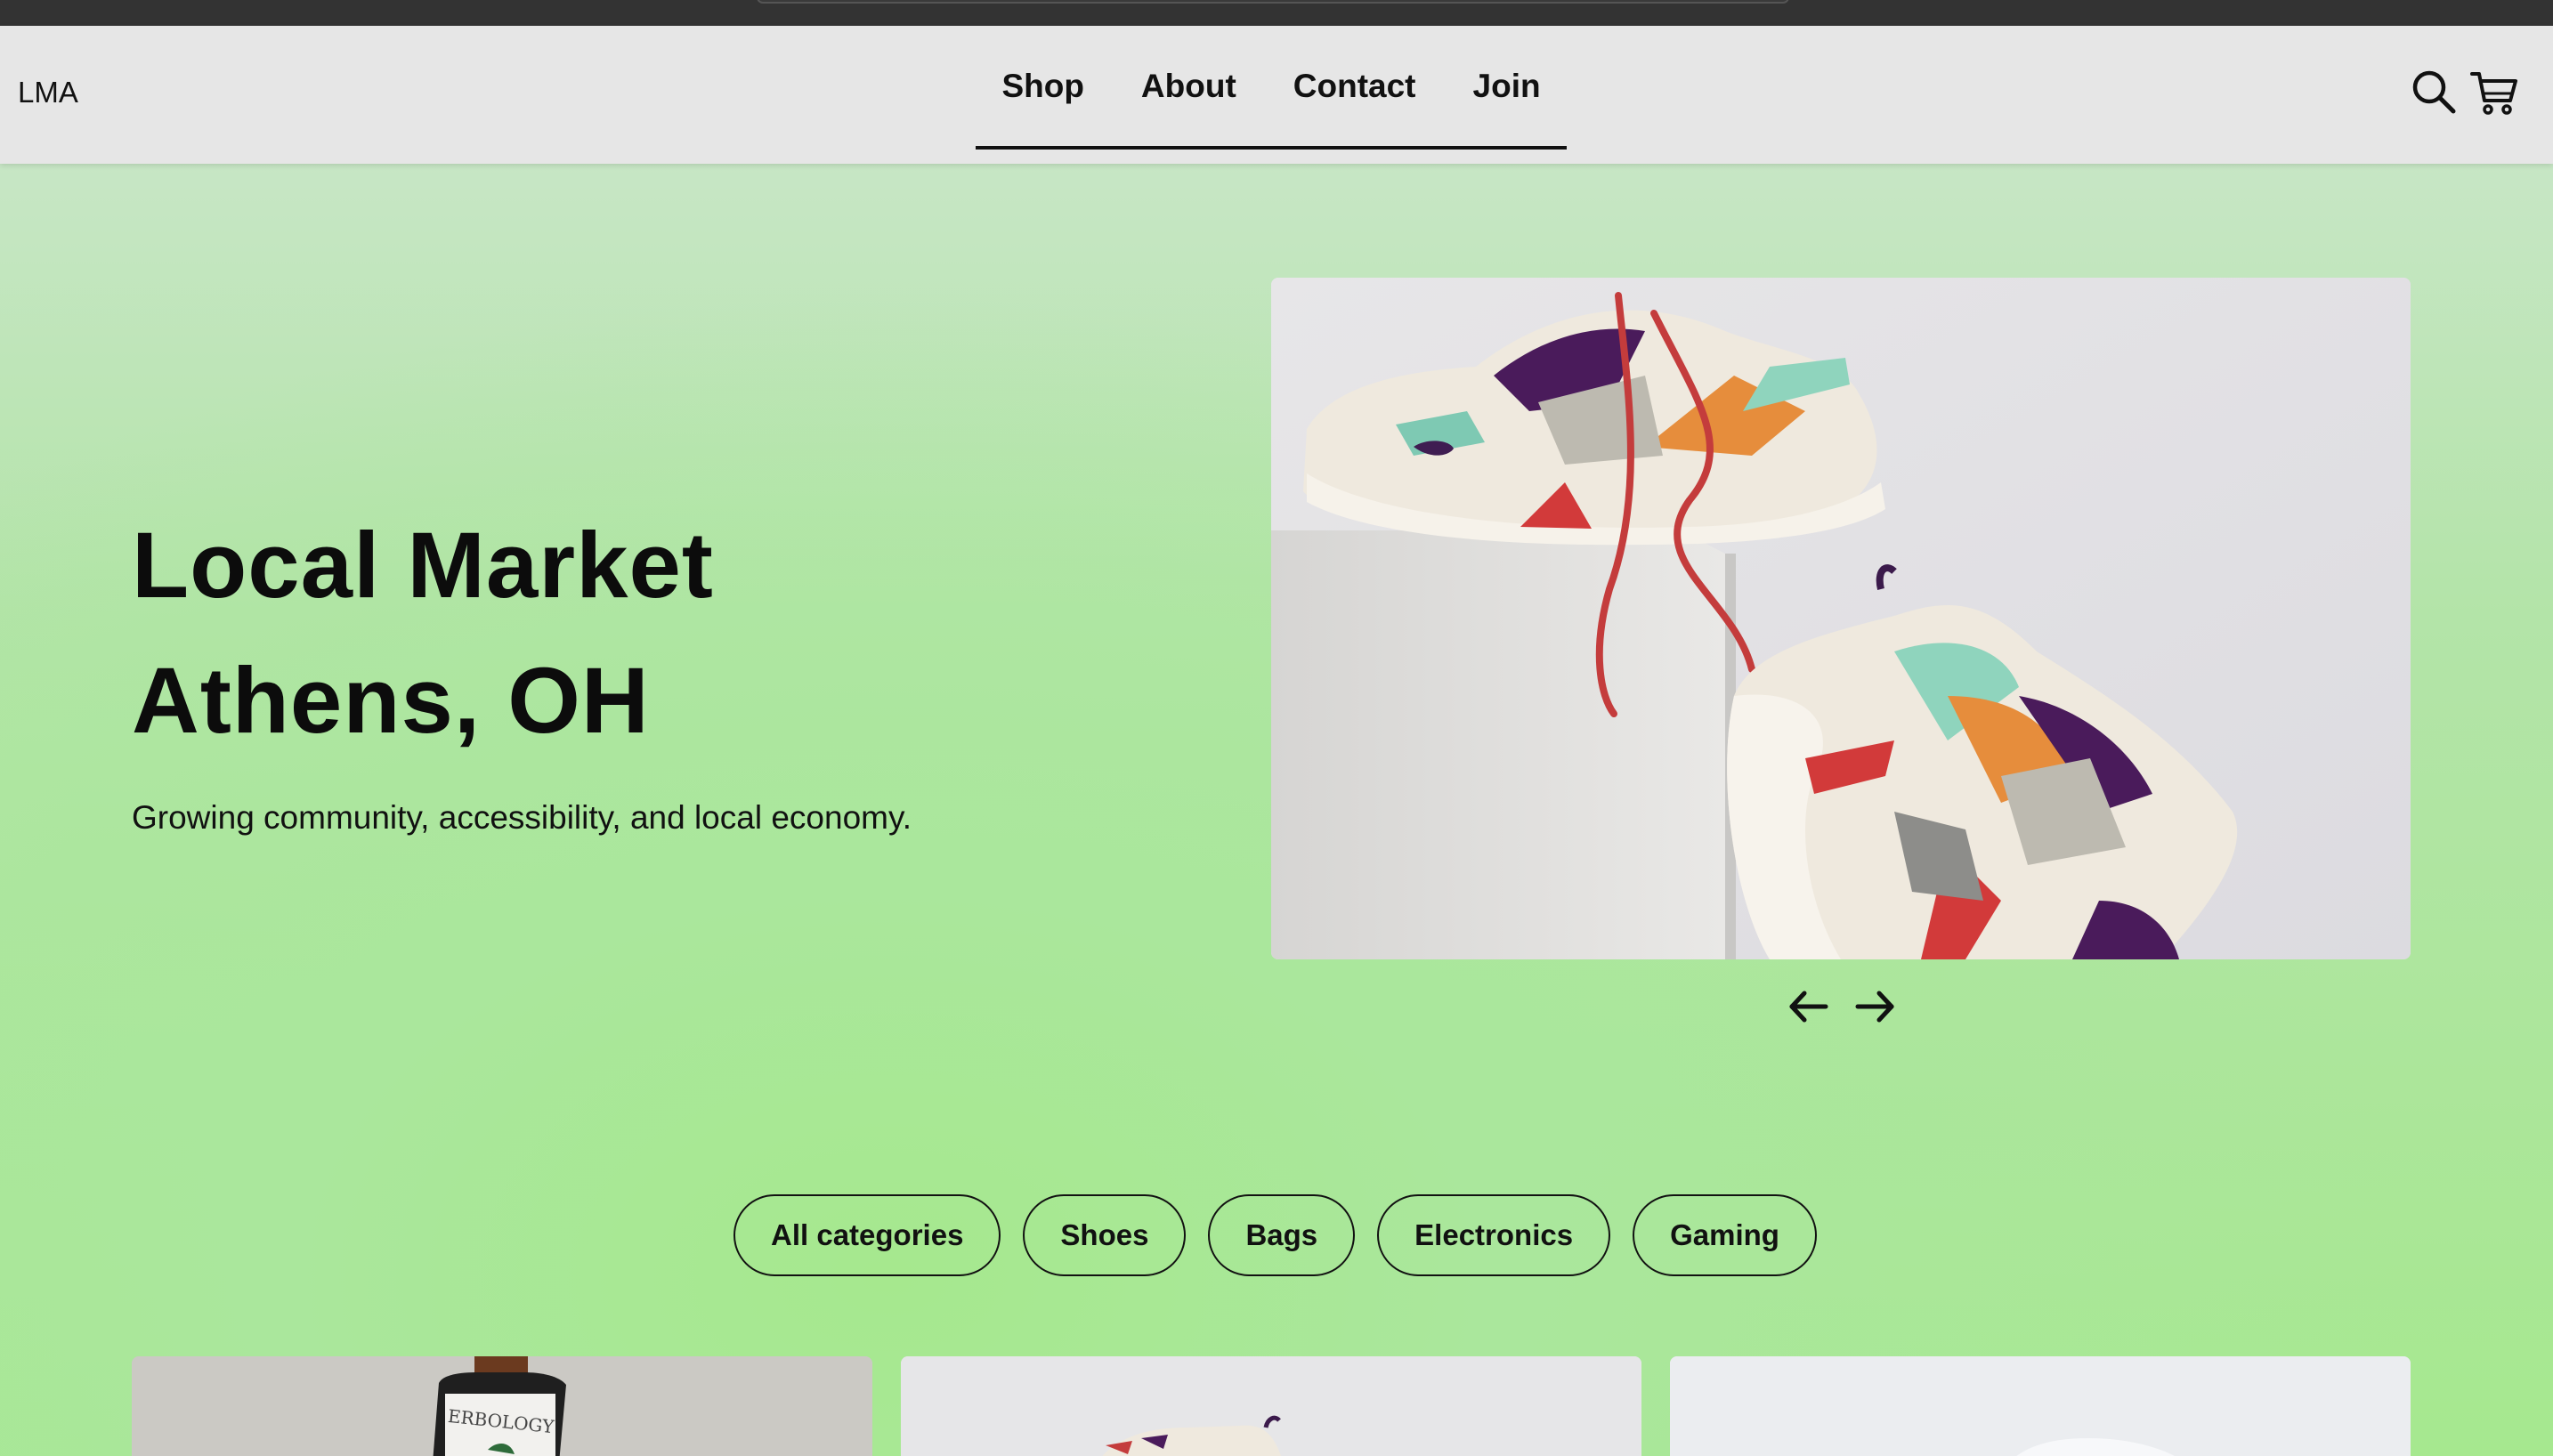 The width and height of the screenshot is (2553, 1456). I want to click on white-item-photo, so click(2040, 1406).